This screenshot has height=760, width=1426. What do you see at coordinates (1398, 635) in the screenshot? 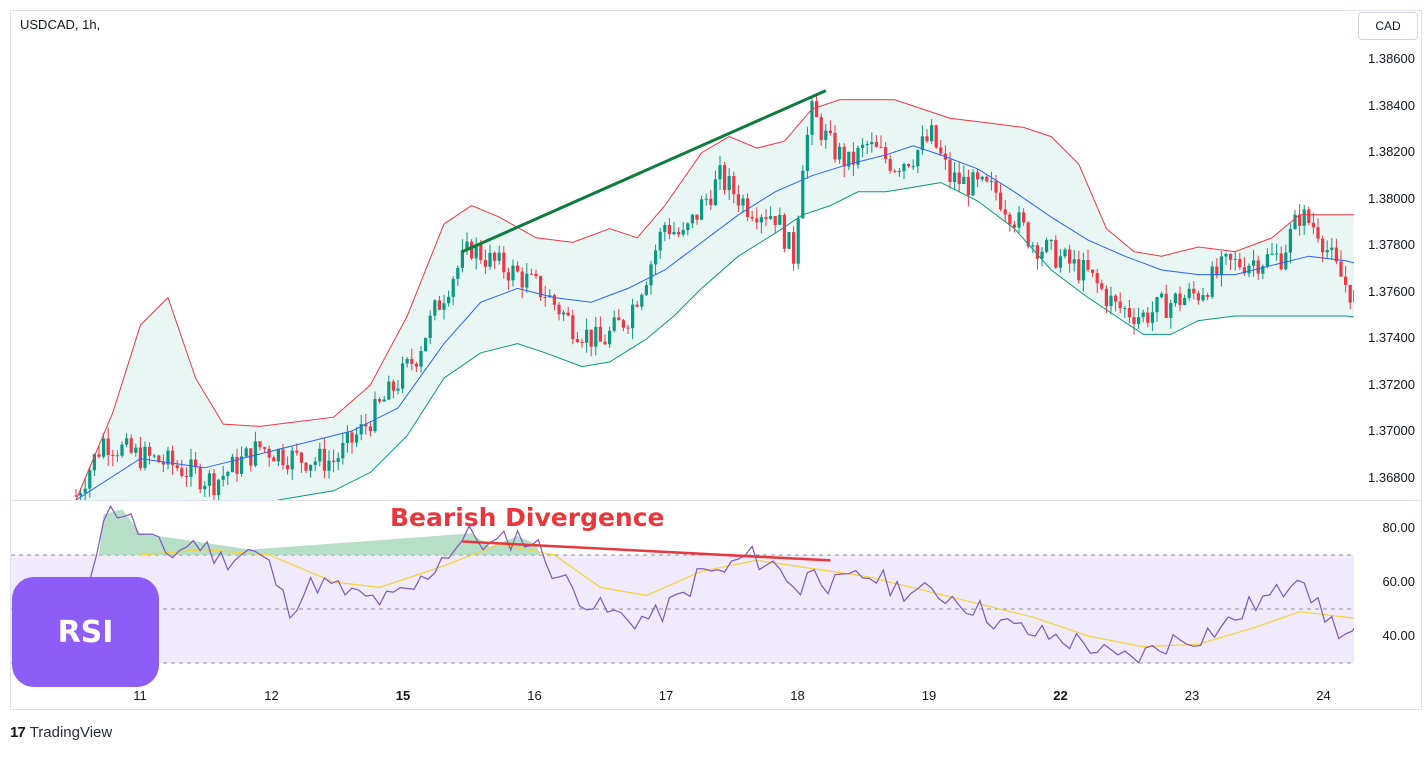
I see `rsi-tick-label: 40.00` at bounding box center [1398, 635].